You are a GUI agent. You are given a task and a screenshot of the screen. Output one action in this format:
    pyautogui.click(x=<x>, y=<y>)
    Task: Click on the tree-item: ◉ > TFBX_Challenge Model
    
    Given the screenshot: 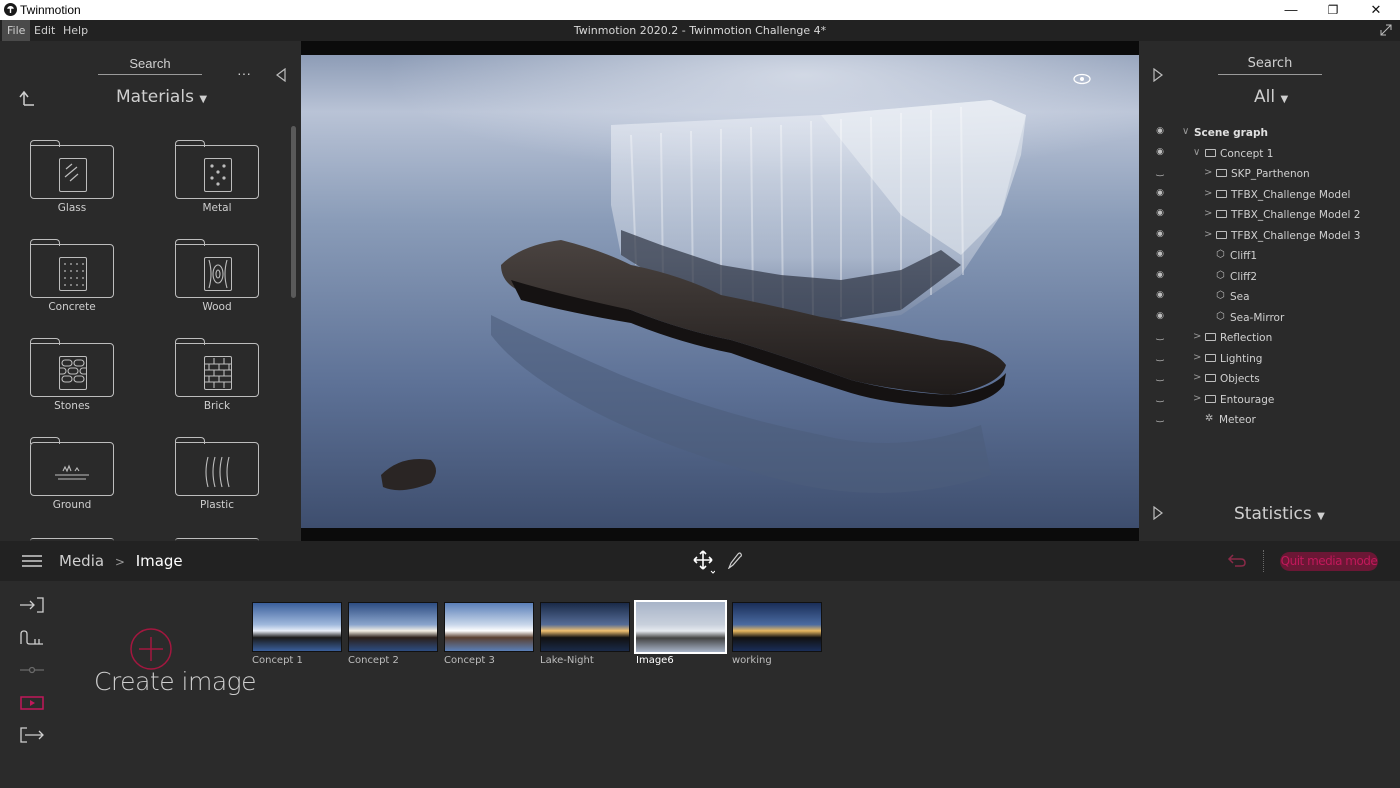 What is the action you would take?
    pyautogui.click(x=1270, y=195)
    